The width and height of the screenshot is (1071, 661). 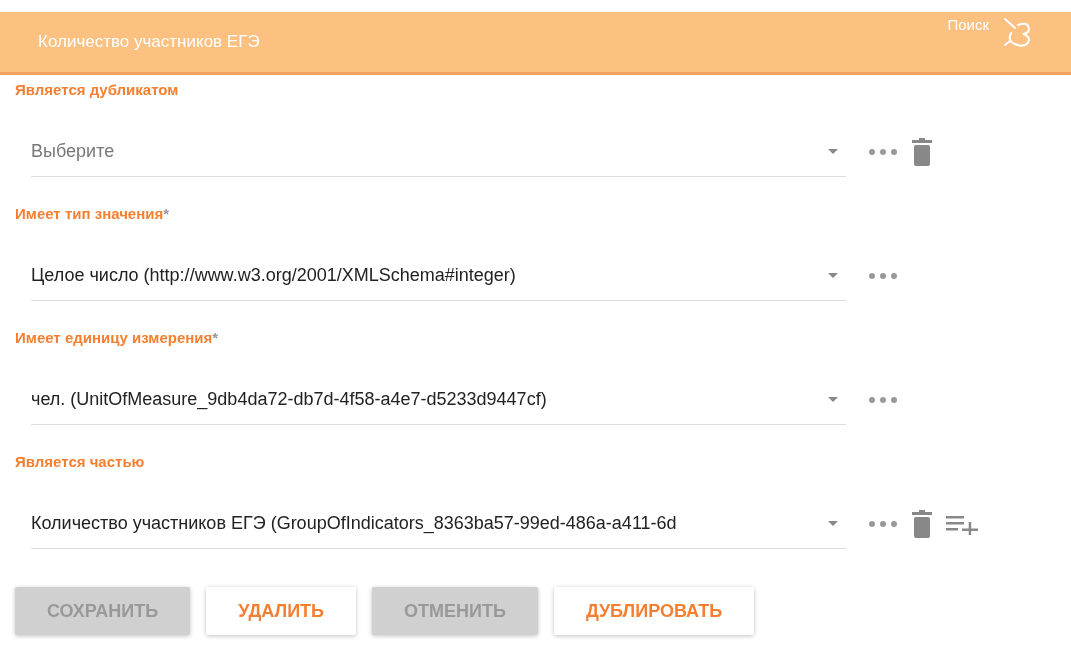 What do you see at coordinates (438, 152) in the screenshot?
I see `select-field: Выберите` at bounding box center [438, 152].